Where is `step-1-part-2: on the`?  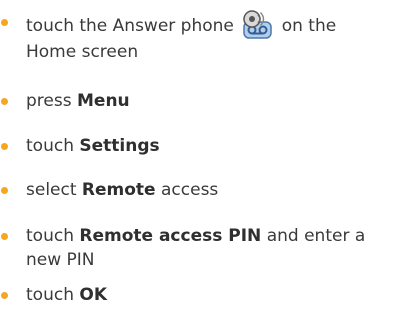
step-1-part-2: on the is located at coordinates (309, 26).